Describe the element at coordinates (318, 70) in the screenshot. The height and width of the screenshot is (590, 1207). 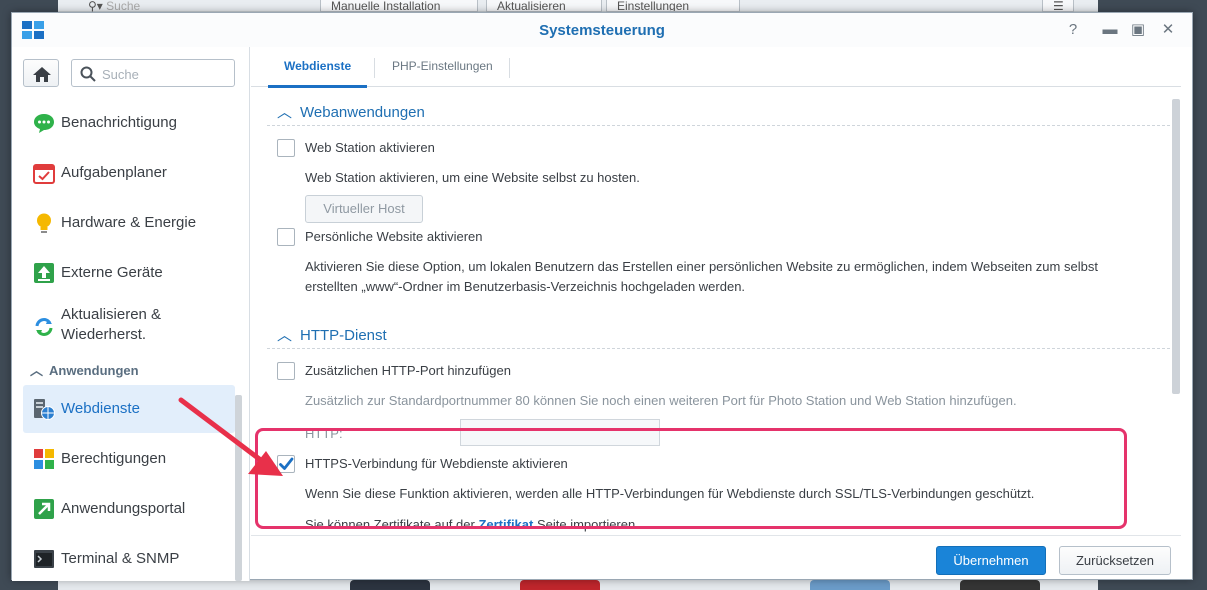
I see `tab-web-services: Webdienste` at that location.